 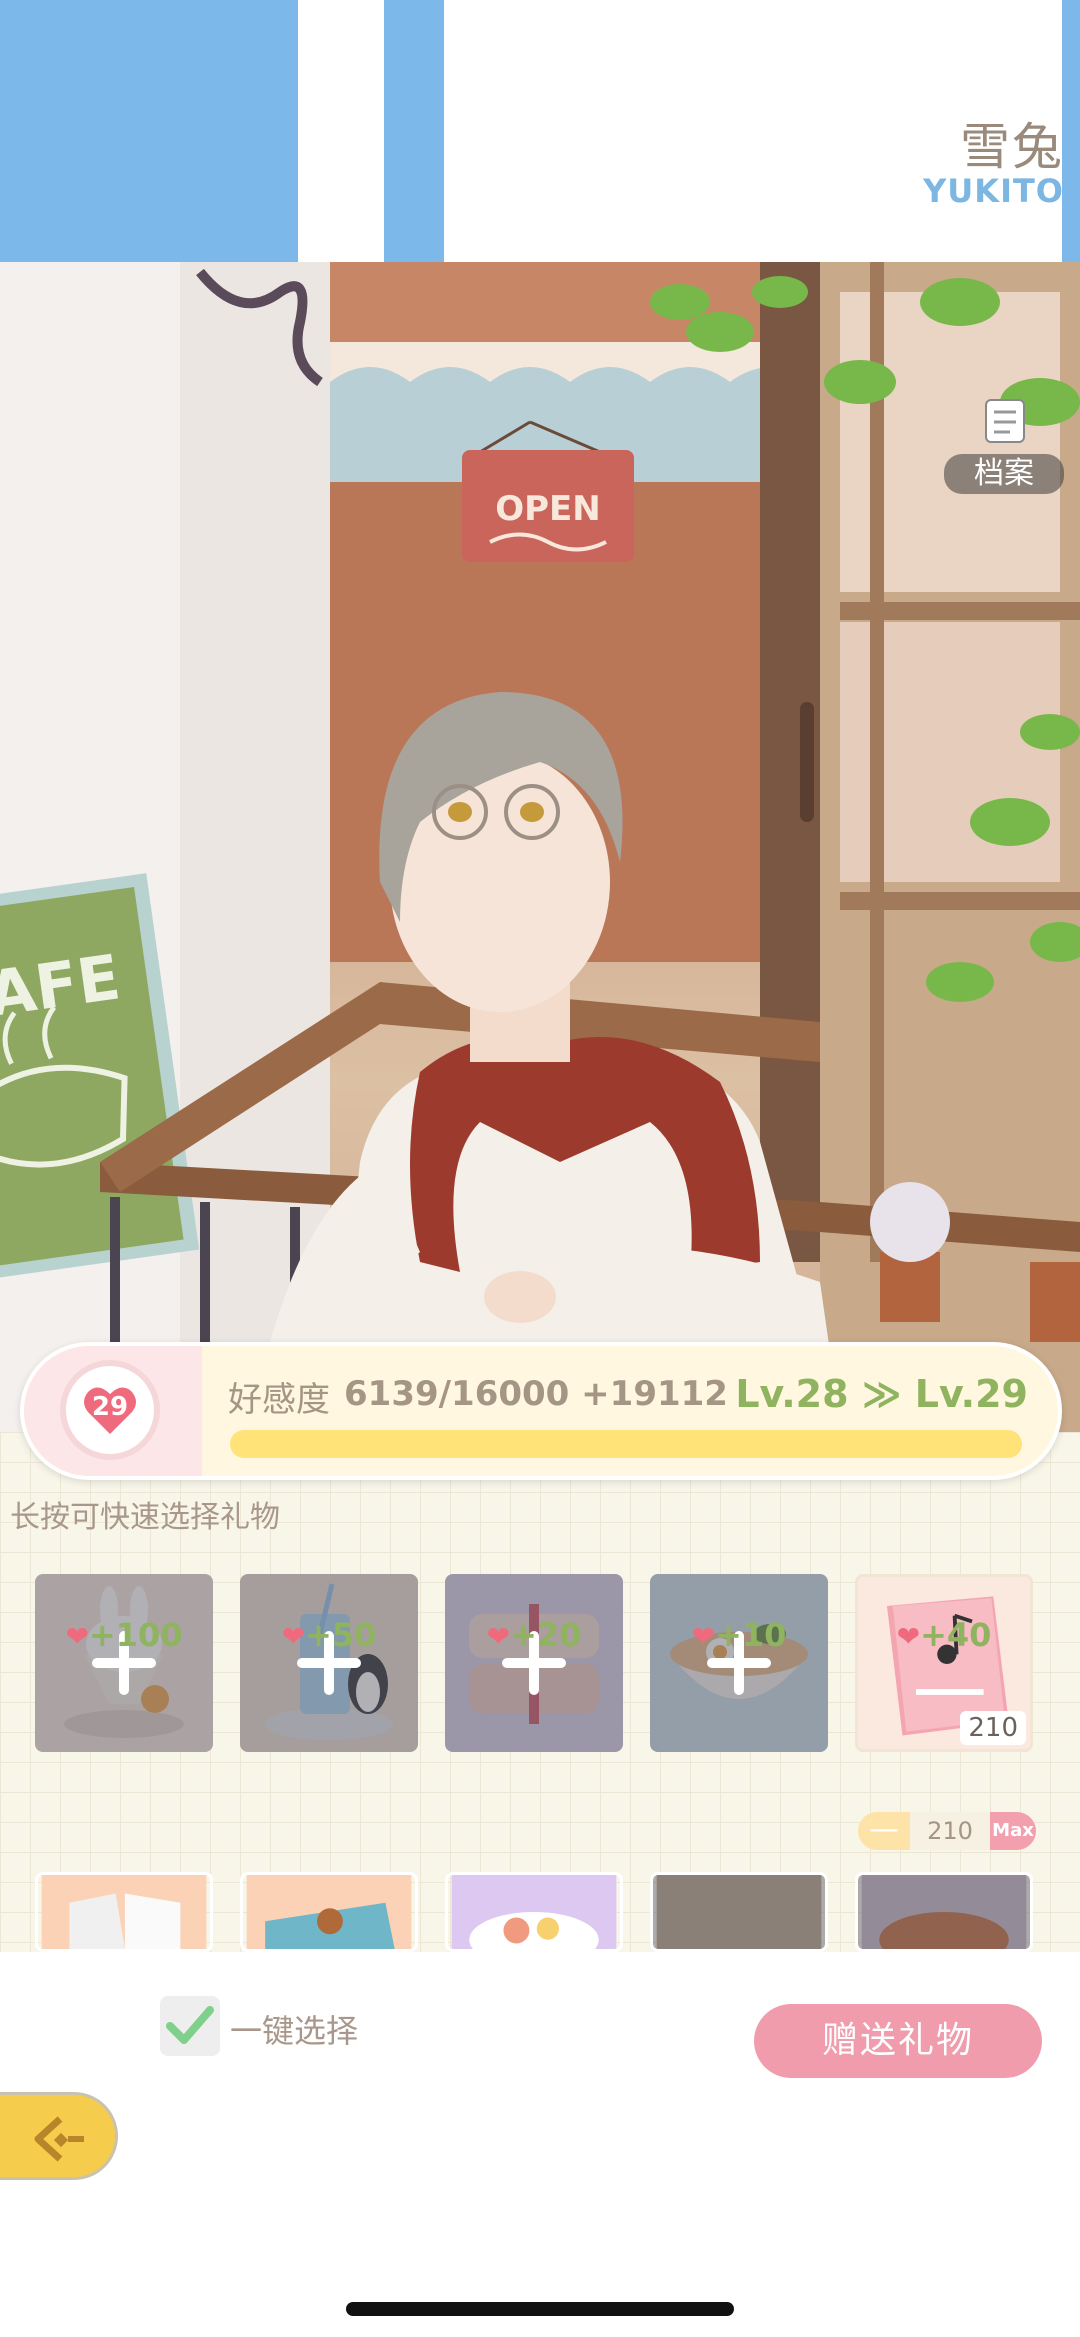 I want to click on affection-progress-track, so click(x=626, y=1444).